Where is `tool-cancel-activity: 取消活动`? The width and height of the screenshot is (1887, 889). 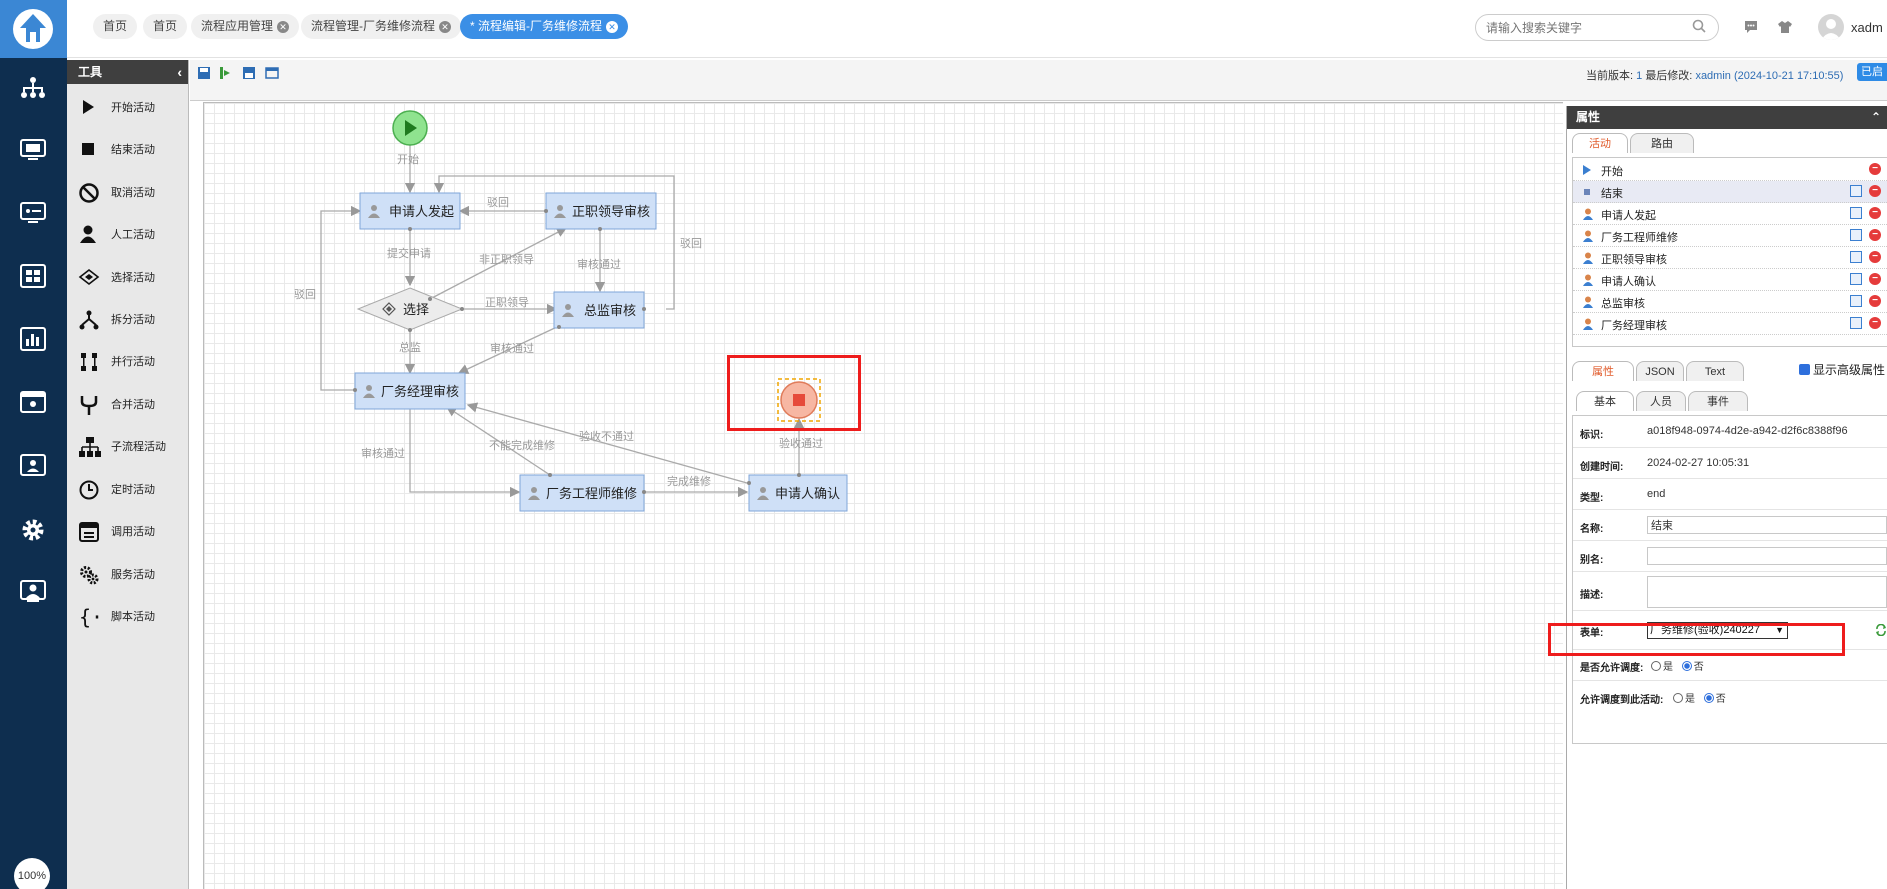
tool-cancel-activity: 取消活动 is located at coordinates (128, 192).